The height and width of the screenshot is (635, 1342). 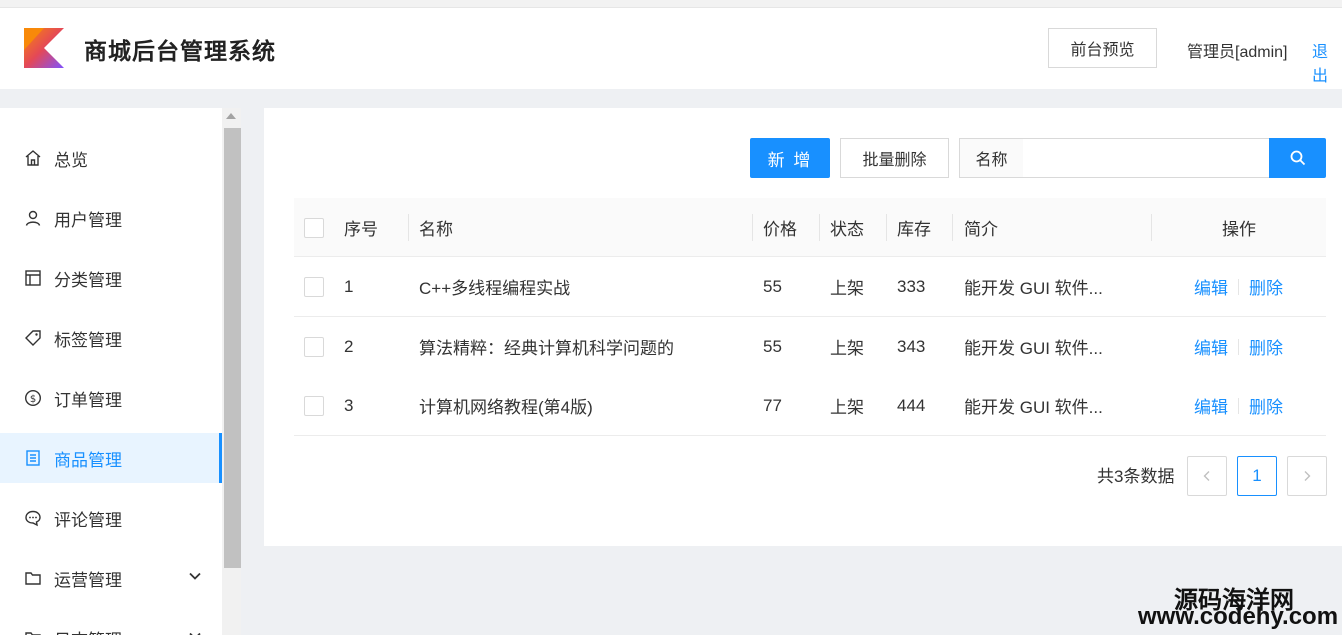 I want to click on row-price: 77, so click(x=772, y=405).